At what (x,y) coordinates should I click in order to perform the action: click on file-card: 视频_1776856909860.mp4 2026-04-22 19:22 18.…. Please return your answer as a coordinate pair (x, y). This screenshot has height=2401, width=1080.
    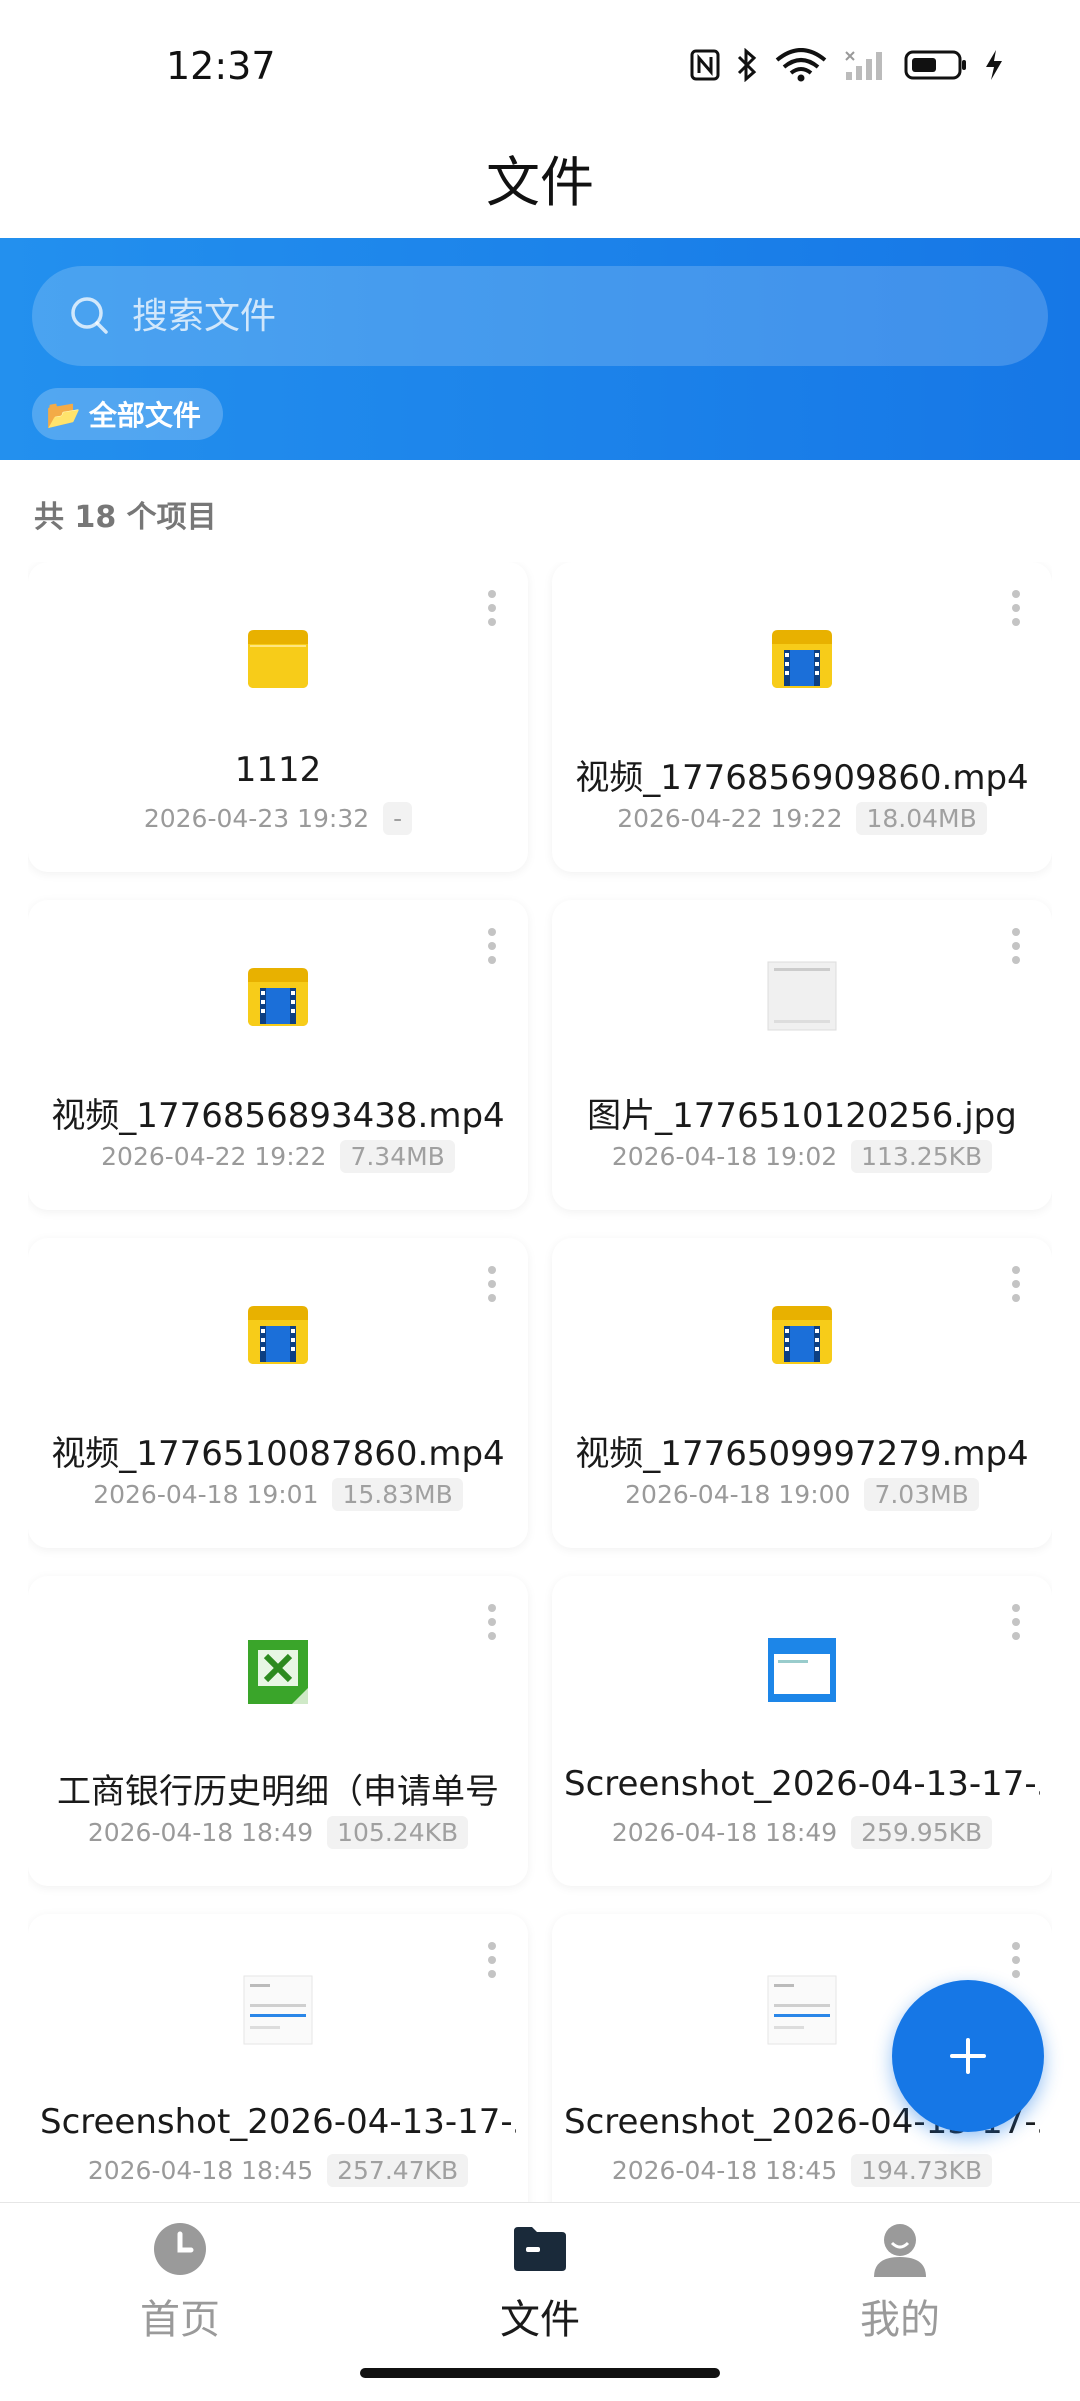
    Looking at the image, I should click on (802, 717).